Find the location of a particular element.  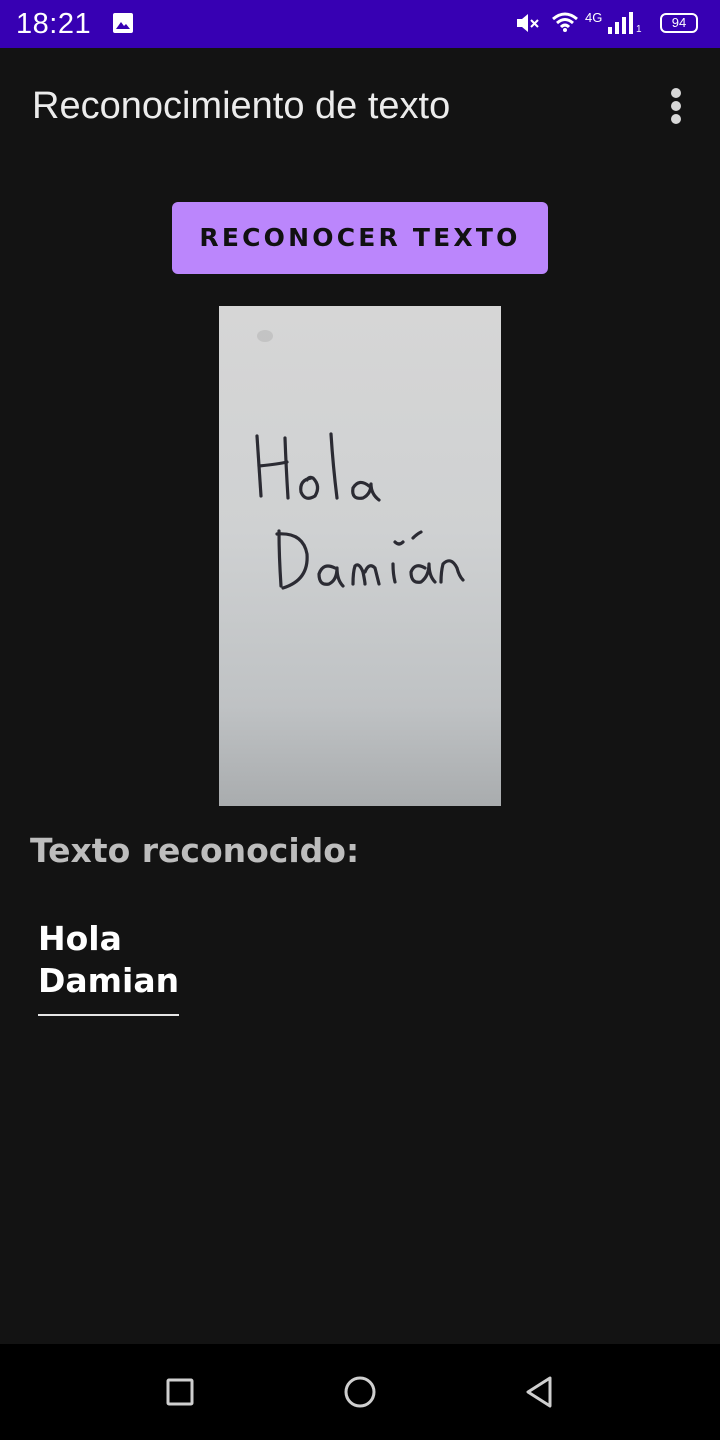

signal-icon is located at coordinates (620, 23).